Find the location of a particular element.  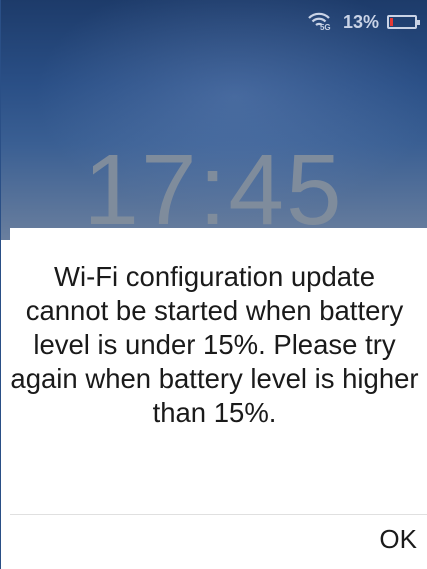

ok-button: OK is located at coordinates (387, 539).